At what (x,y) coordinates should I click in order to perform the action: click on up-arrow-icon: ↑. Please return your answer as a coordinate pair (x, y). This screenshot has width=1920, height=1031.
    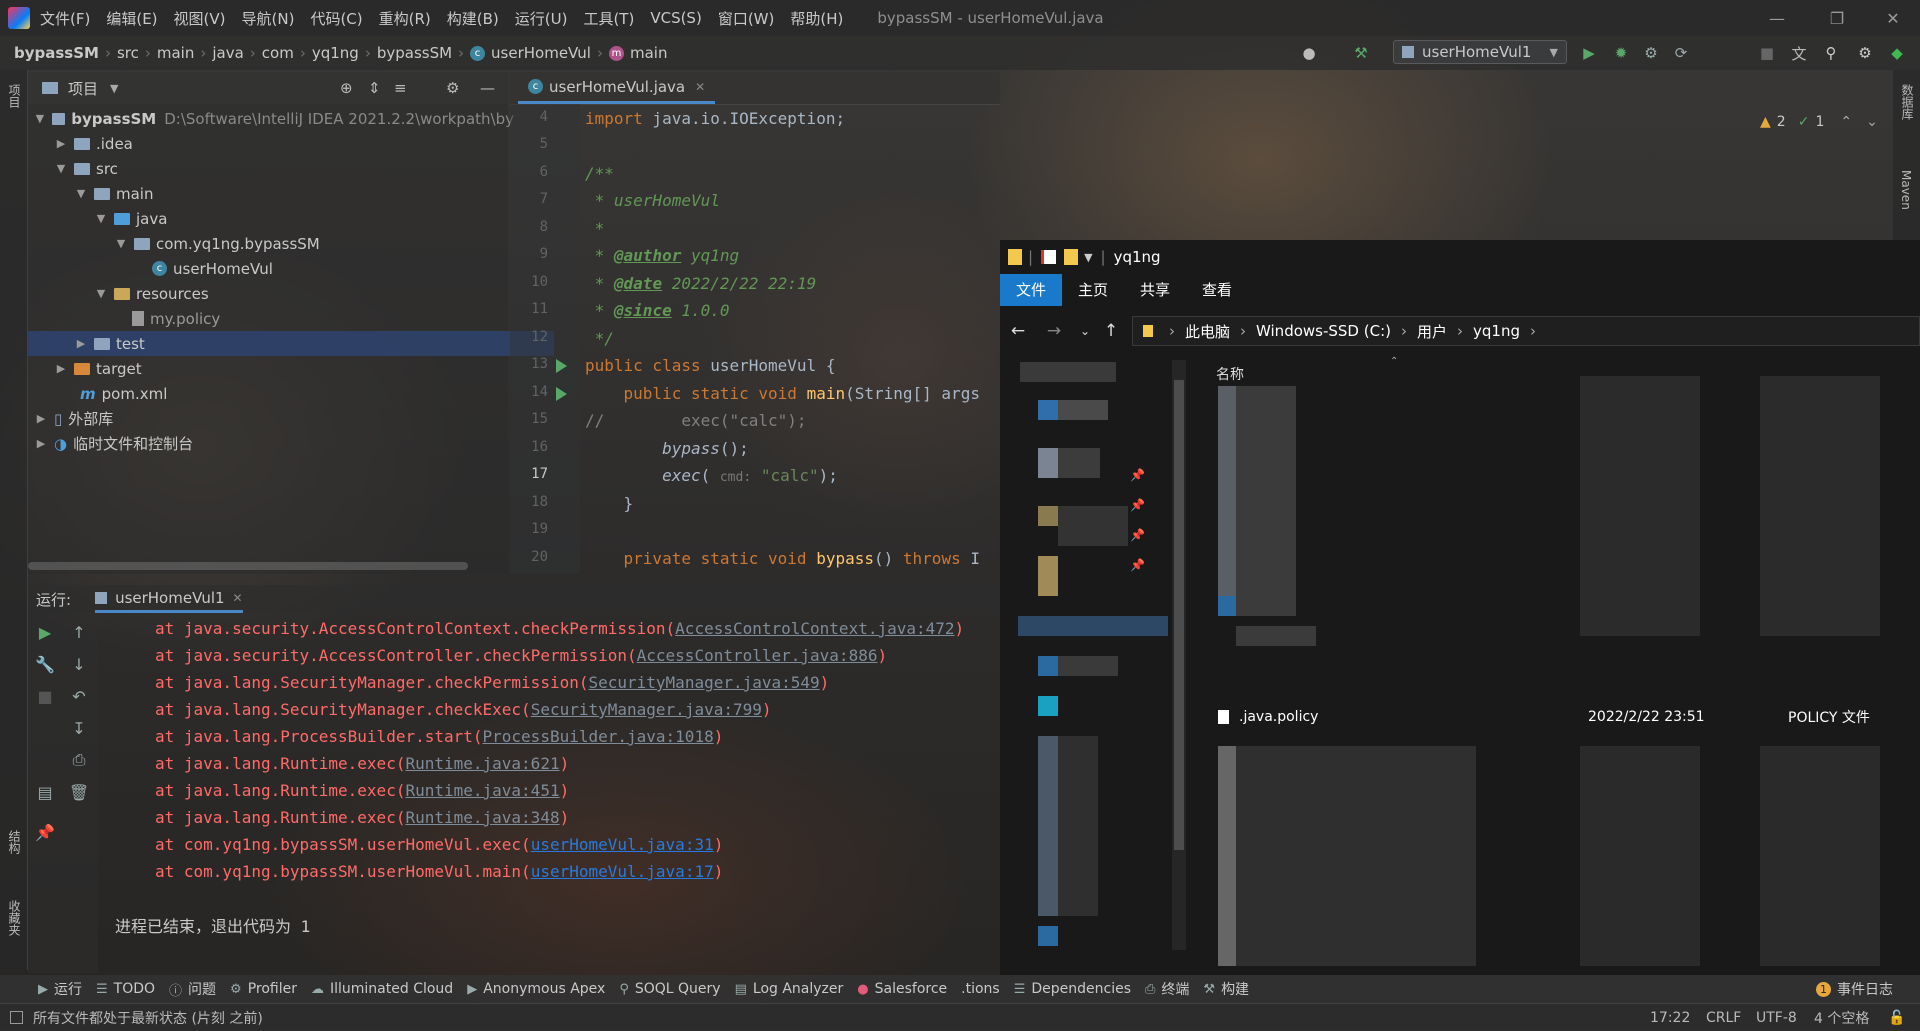
    Looking at the image, I should click on (1111, 331).